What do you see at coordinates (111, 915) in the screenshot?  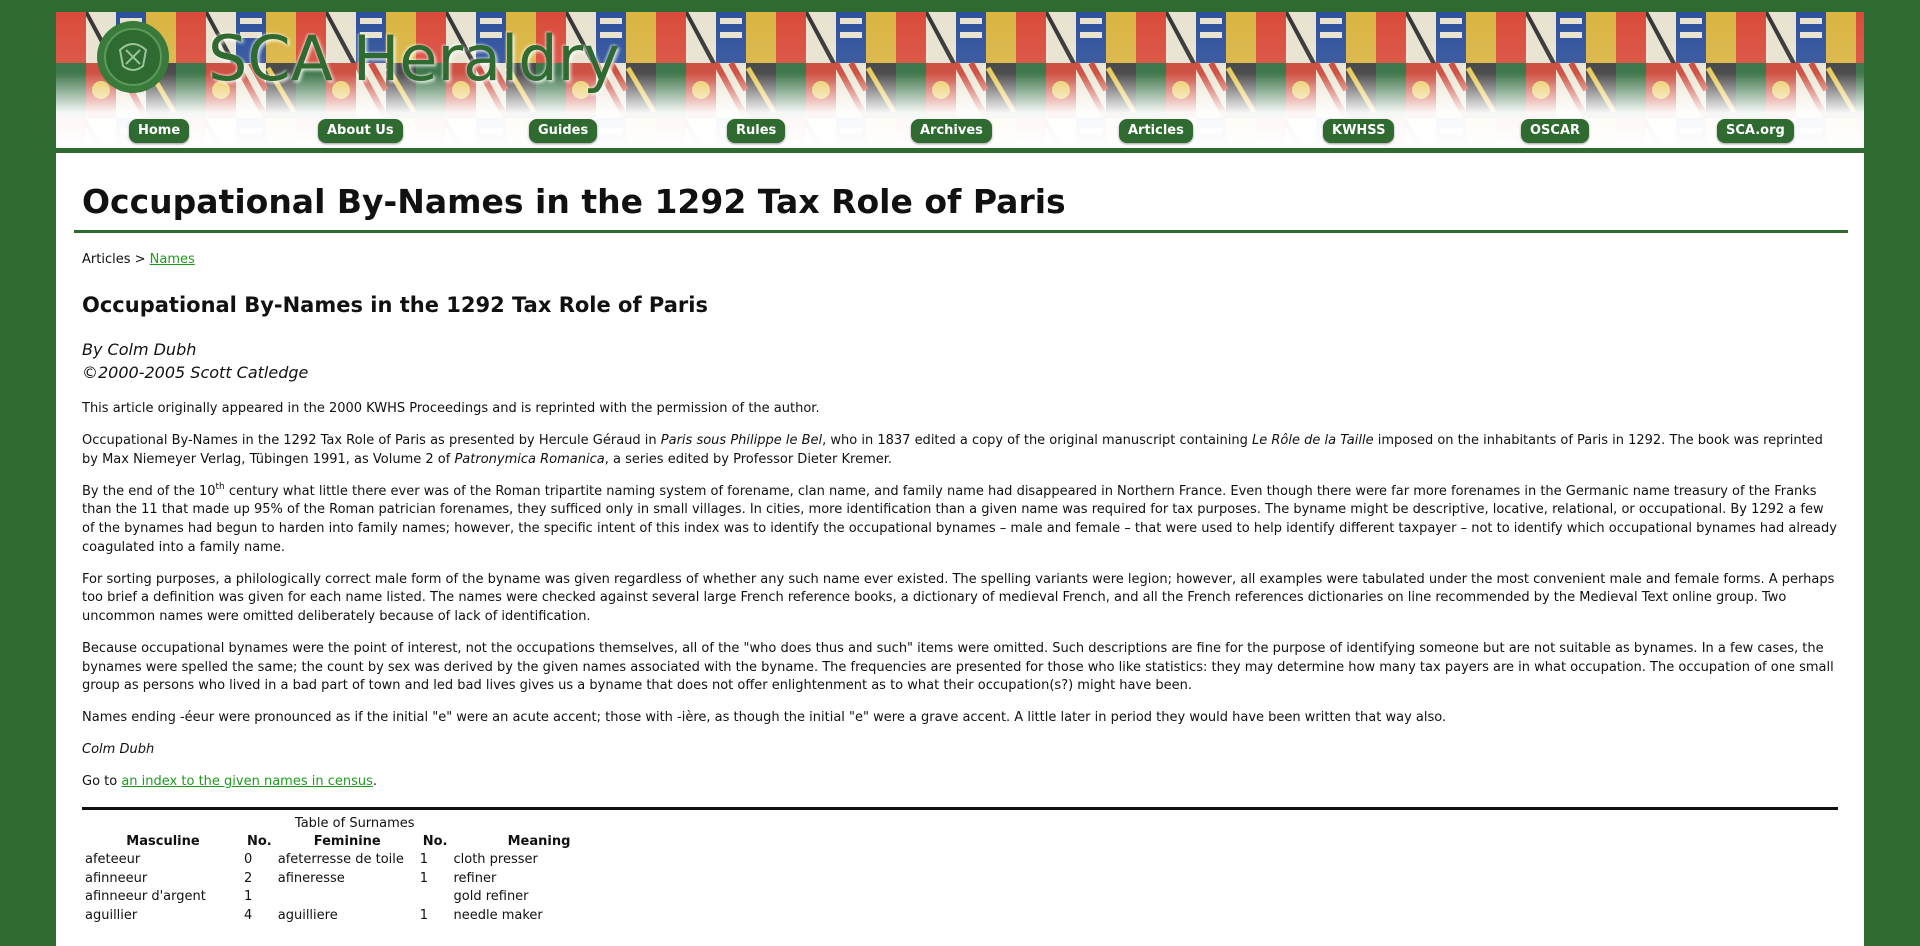 I see `cell-masculine: aguillier` at bounding box center [111, 915].